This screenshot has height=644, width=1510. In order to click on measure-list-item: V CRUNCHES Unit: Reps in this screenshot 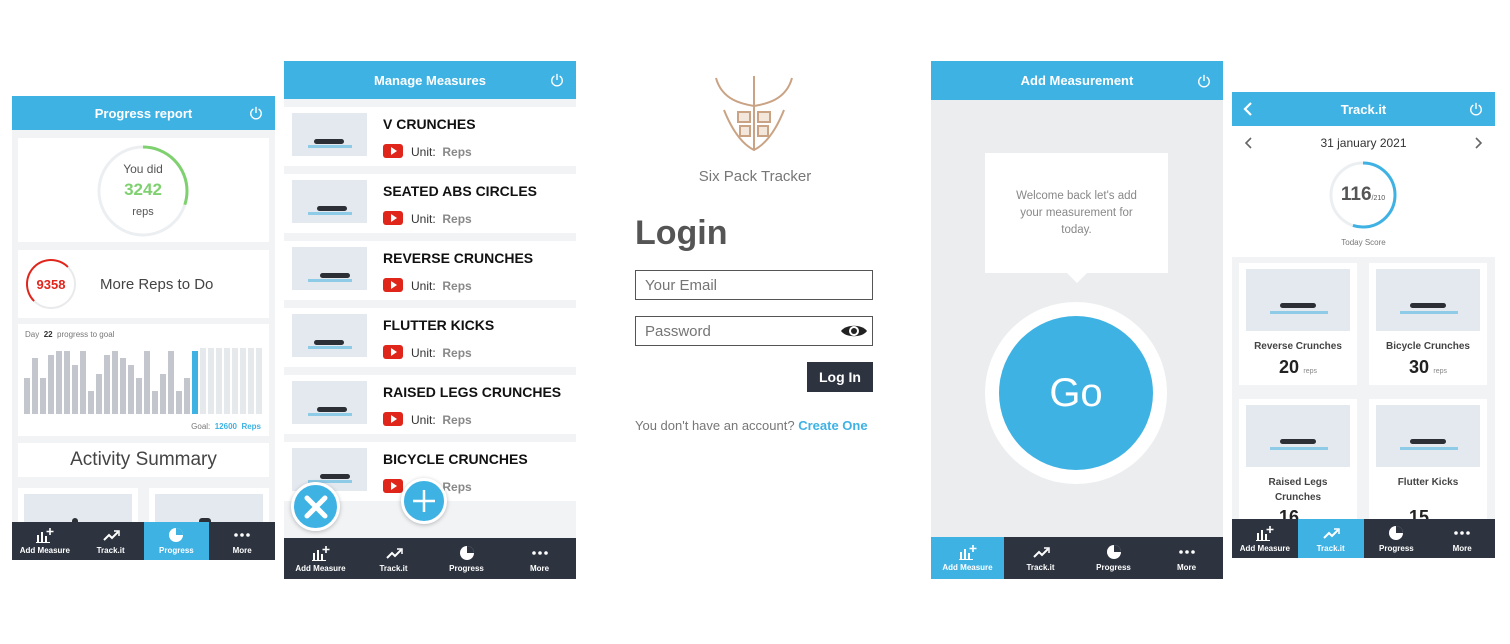, I will do `click(430, 136)`.